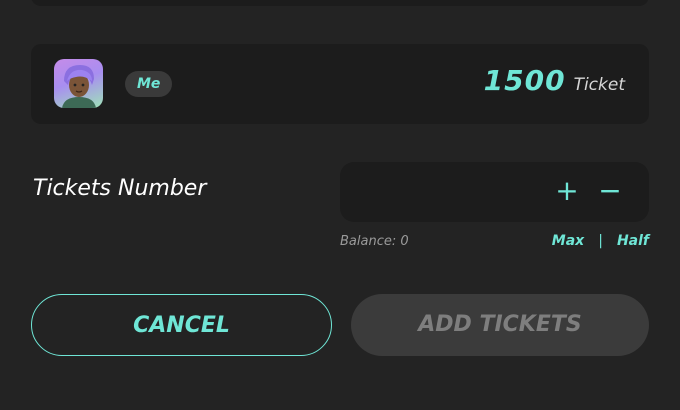  I want to click on cancel-button: CANCEL, so click(181, 325).